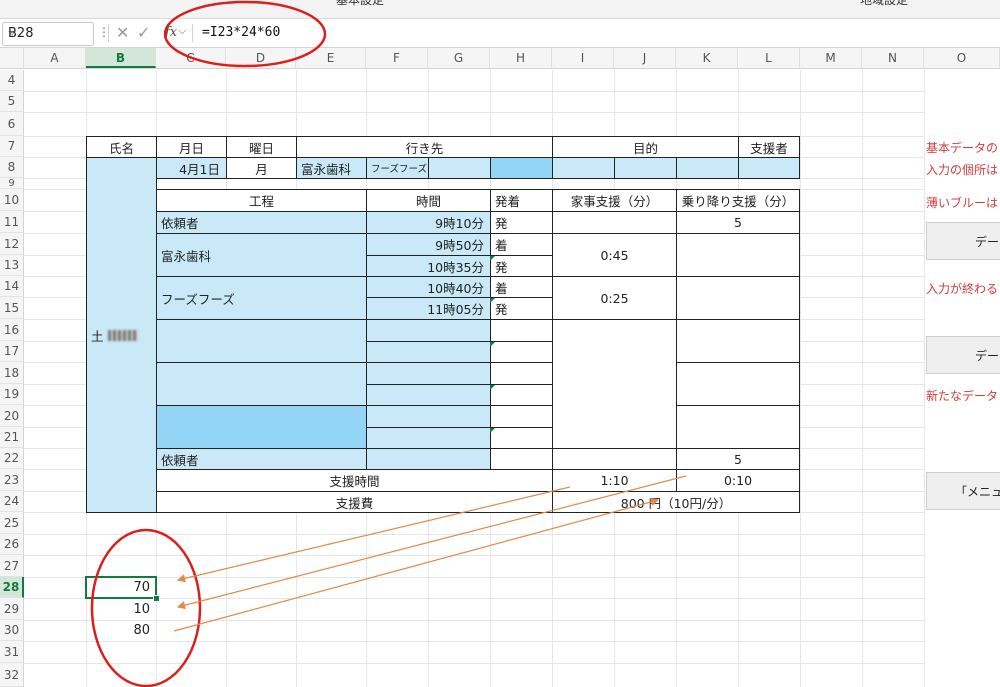  I want to click on result-highlight-ellipse, so click(146, 607).